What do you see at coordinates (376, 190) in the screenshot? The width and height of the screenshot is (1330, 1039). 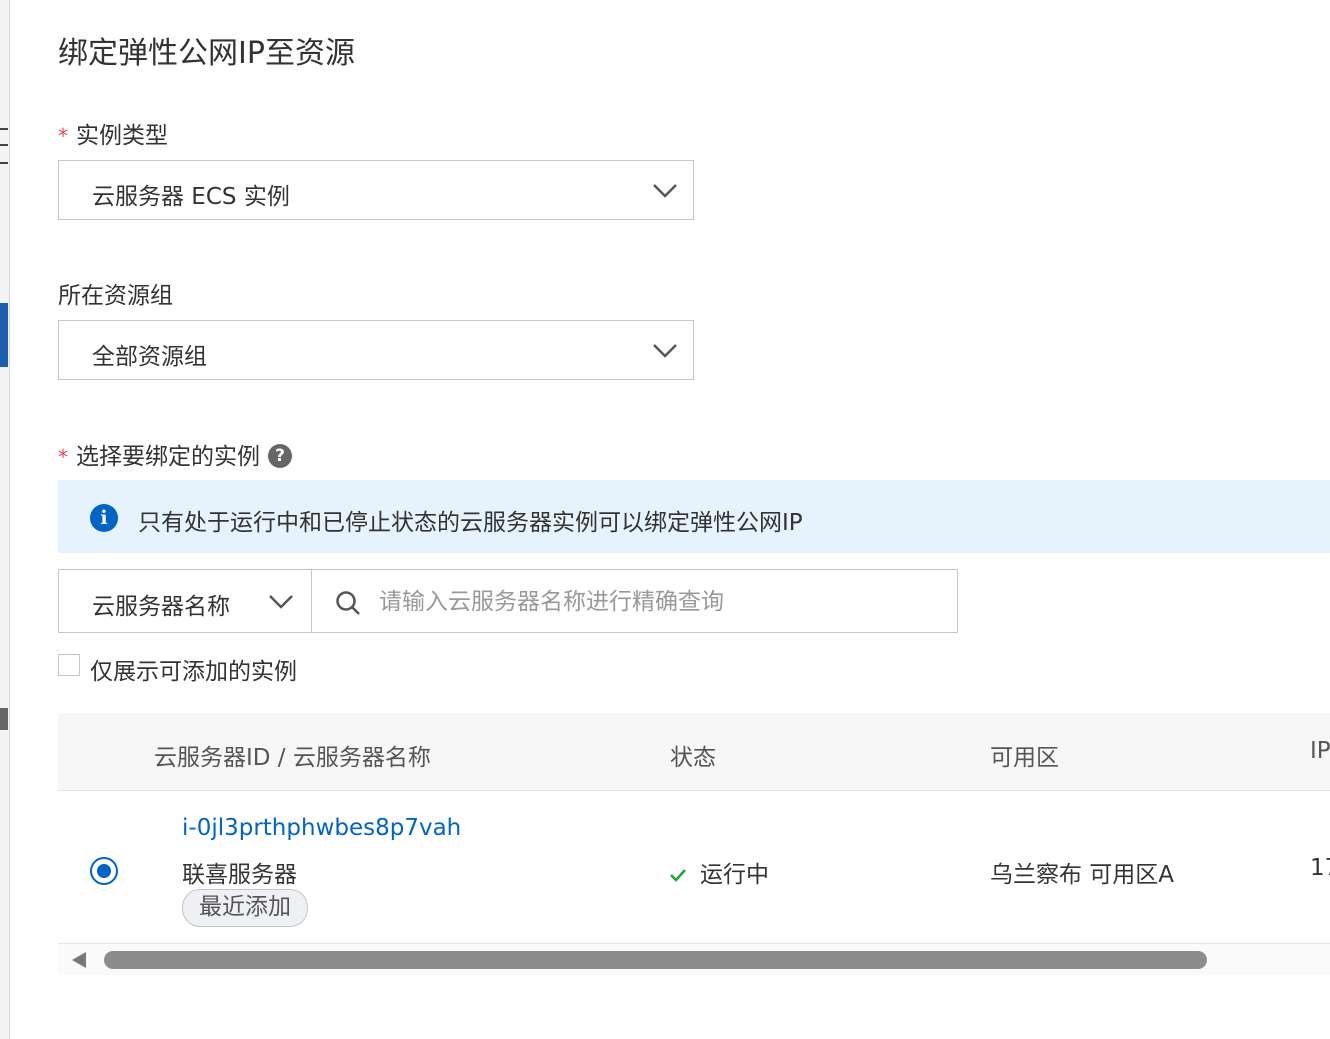 I see `instance-type-select: 云服务器 ECS 实例` at bounding box center [376, 190].